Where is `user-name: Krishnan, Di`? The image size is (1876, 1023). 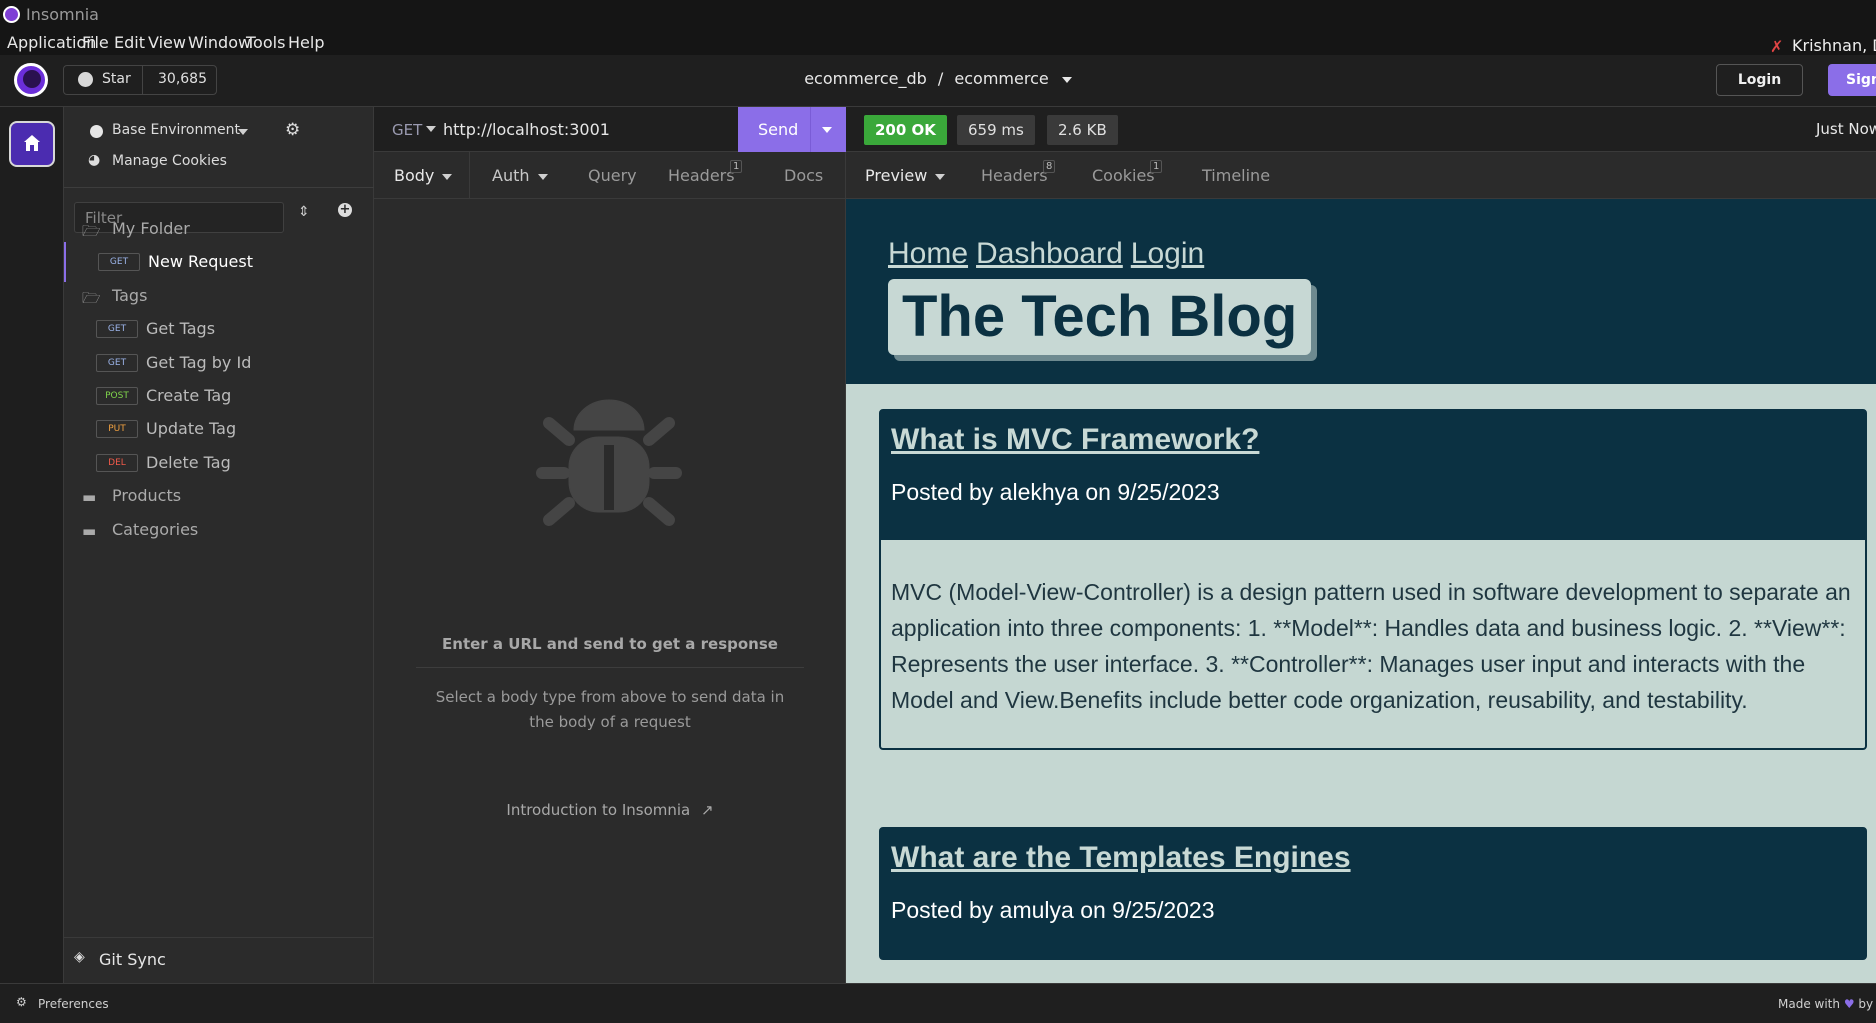 user-name: Krishnan, Di is located at coordinates (1834, 45).